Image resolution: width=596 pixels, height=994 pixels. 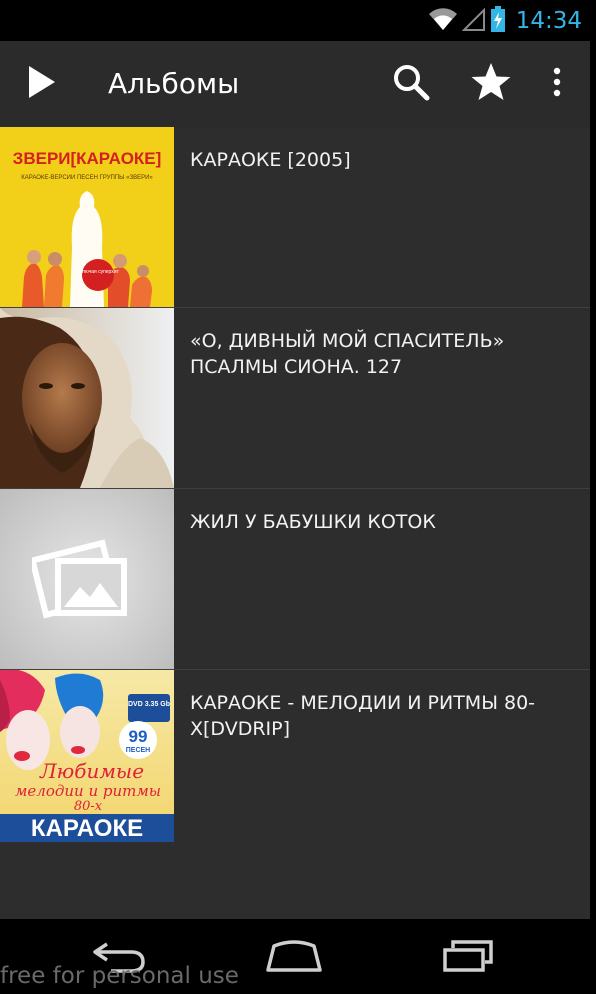 I want to click on favorites-button, so click(x=491, y=84).